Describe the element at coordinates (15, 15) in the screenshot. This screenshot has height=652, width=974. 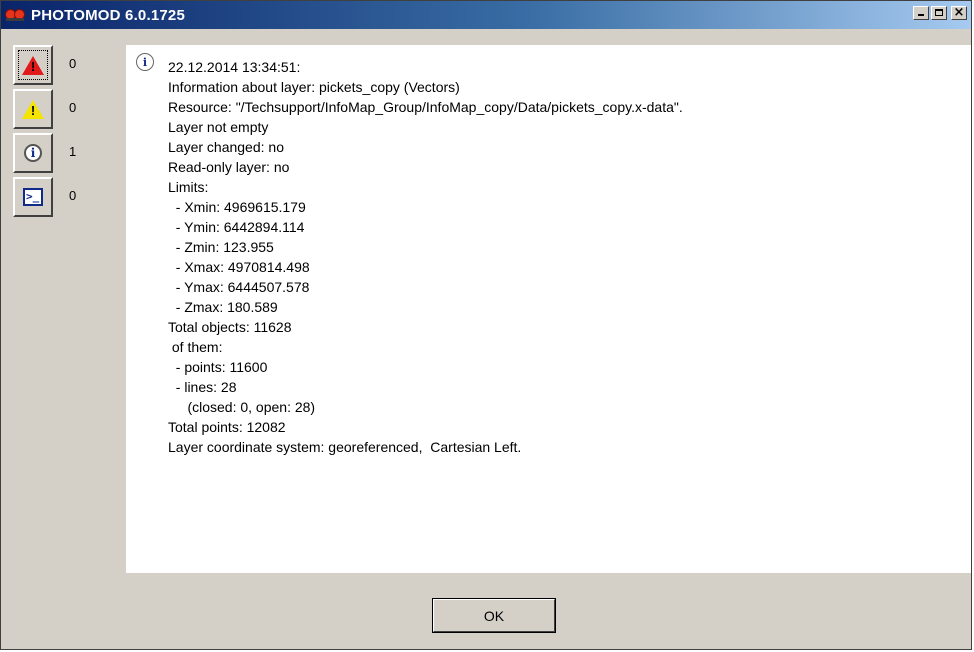
I see `photomod-logo-icon` at that location.